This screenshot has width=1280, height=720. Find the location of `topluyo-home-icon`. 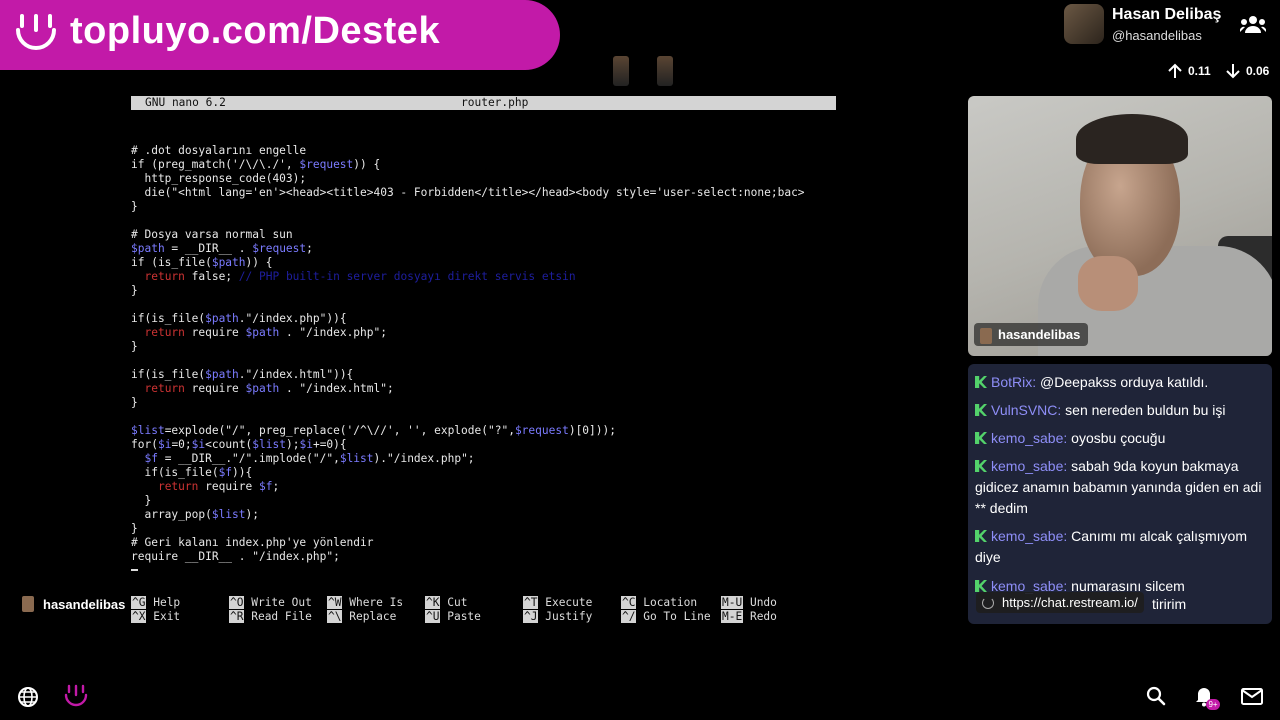

topluyo-home-icon is located at coordinates (76, 697).